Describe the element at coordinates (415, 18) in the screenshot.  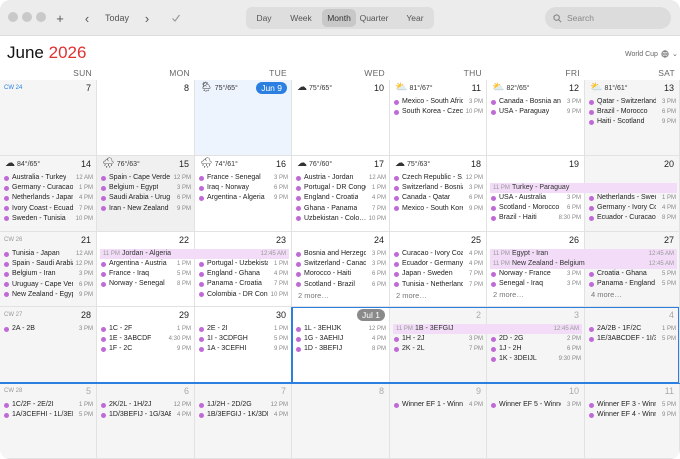
I see `view-year-button: Year` at that location.